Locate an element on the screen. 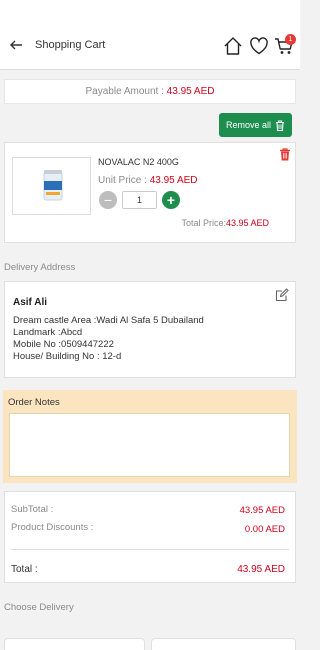 This screenshot has width=320, height=650. discount-label: Product Discounts : is located at coordinates (52, 527).